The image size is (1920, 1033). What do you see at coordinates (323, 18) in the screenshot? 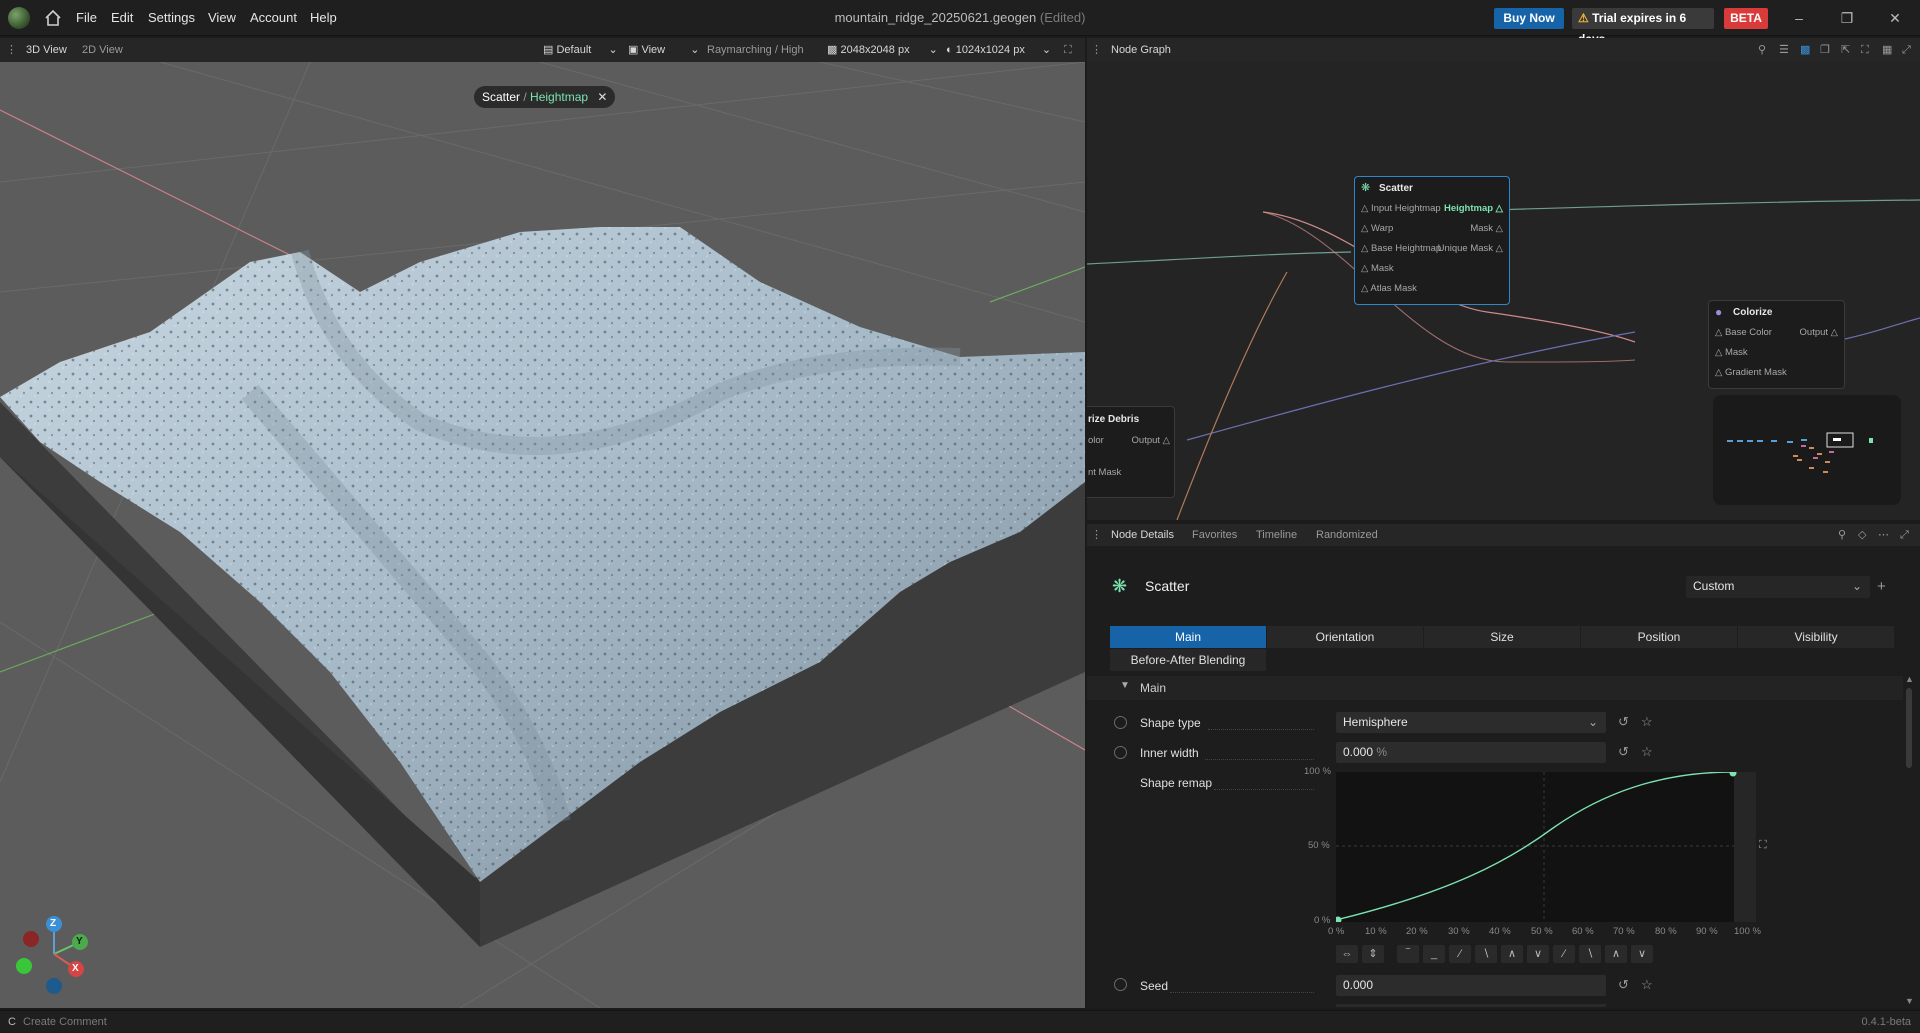
I see `menu-help: Help` at bounding box center [323, 18].